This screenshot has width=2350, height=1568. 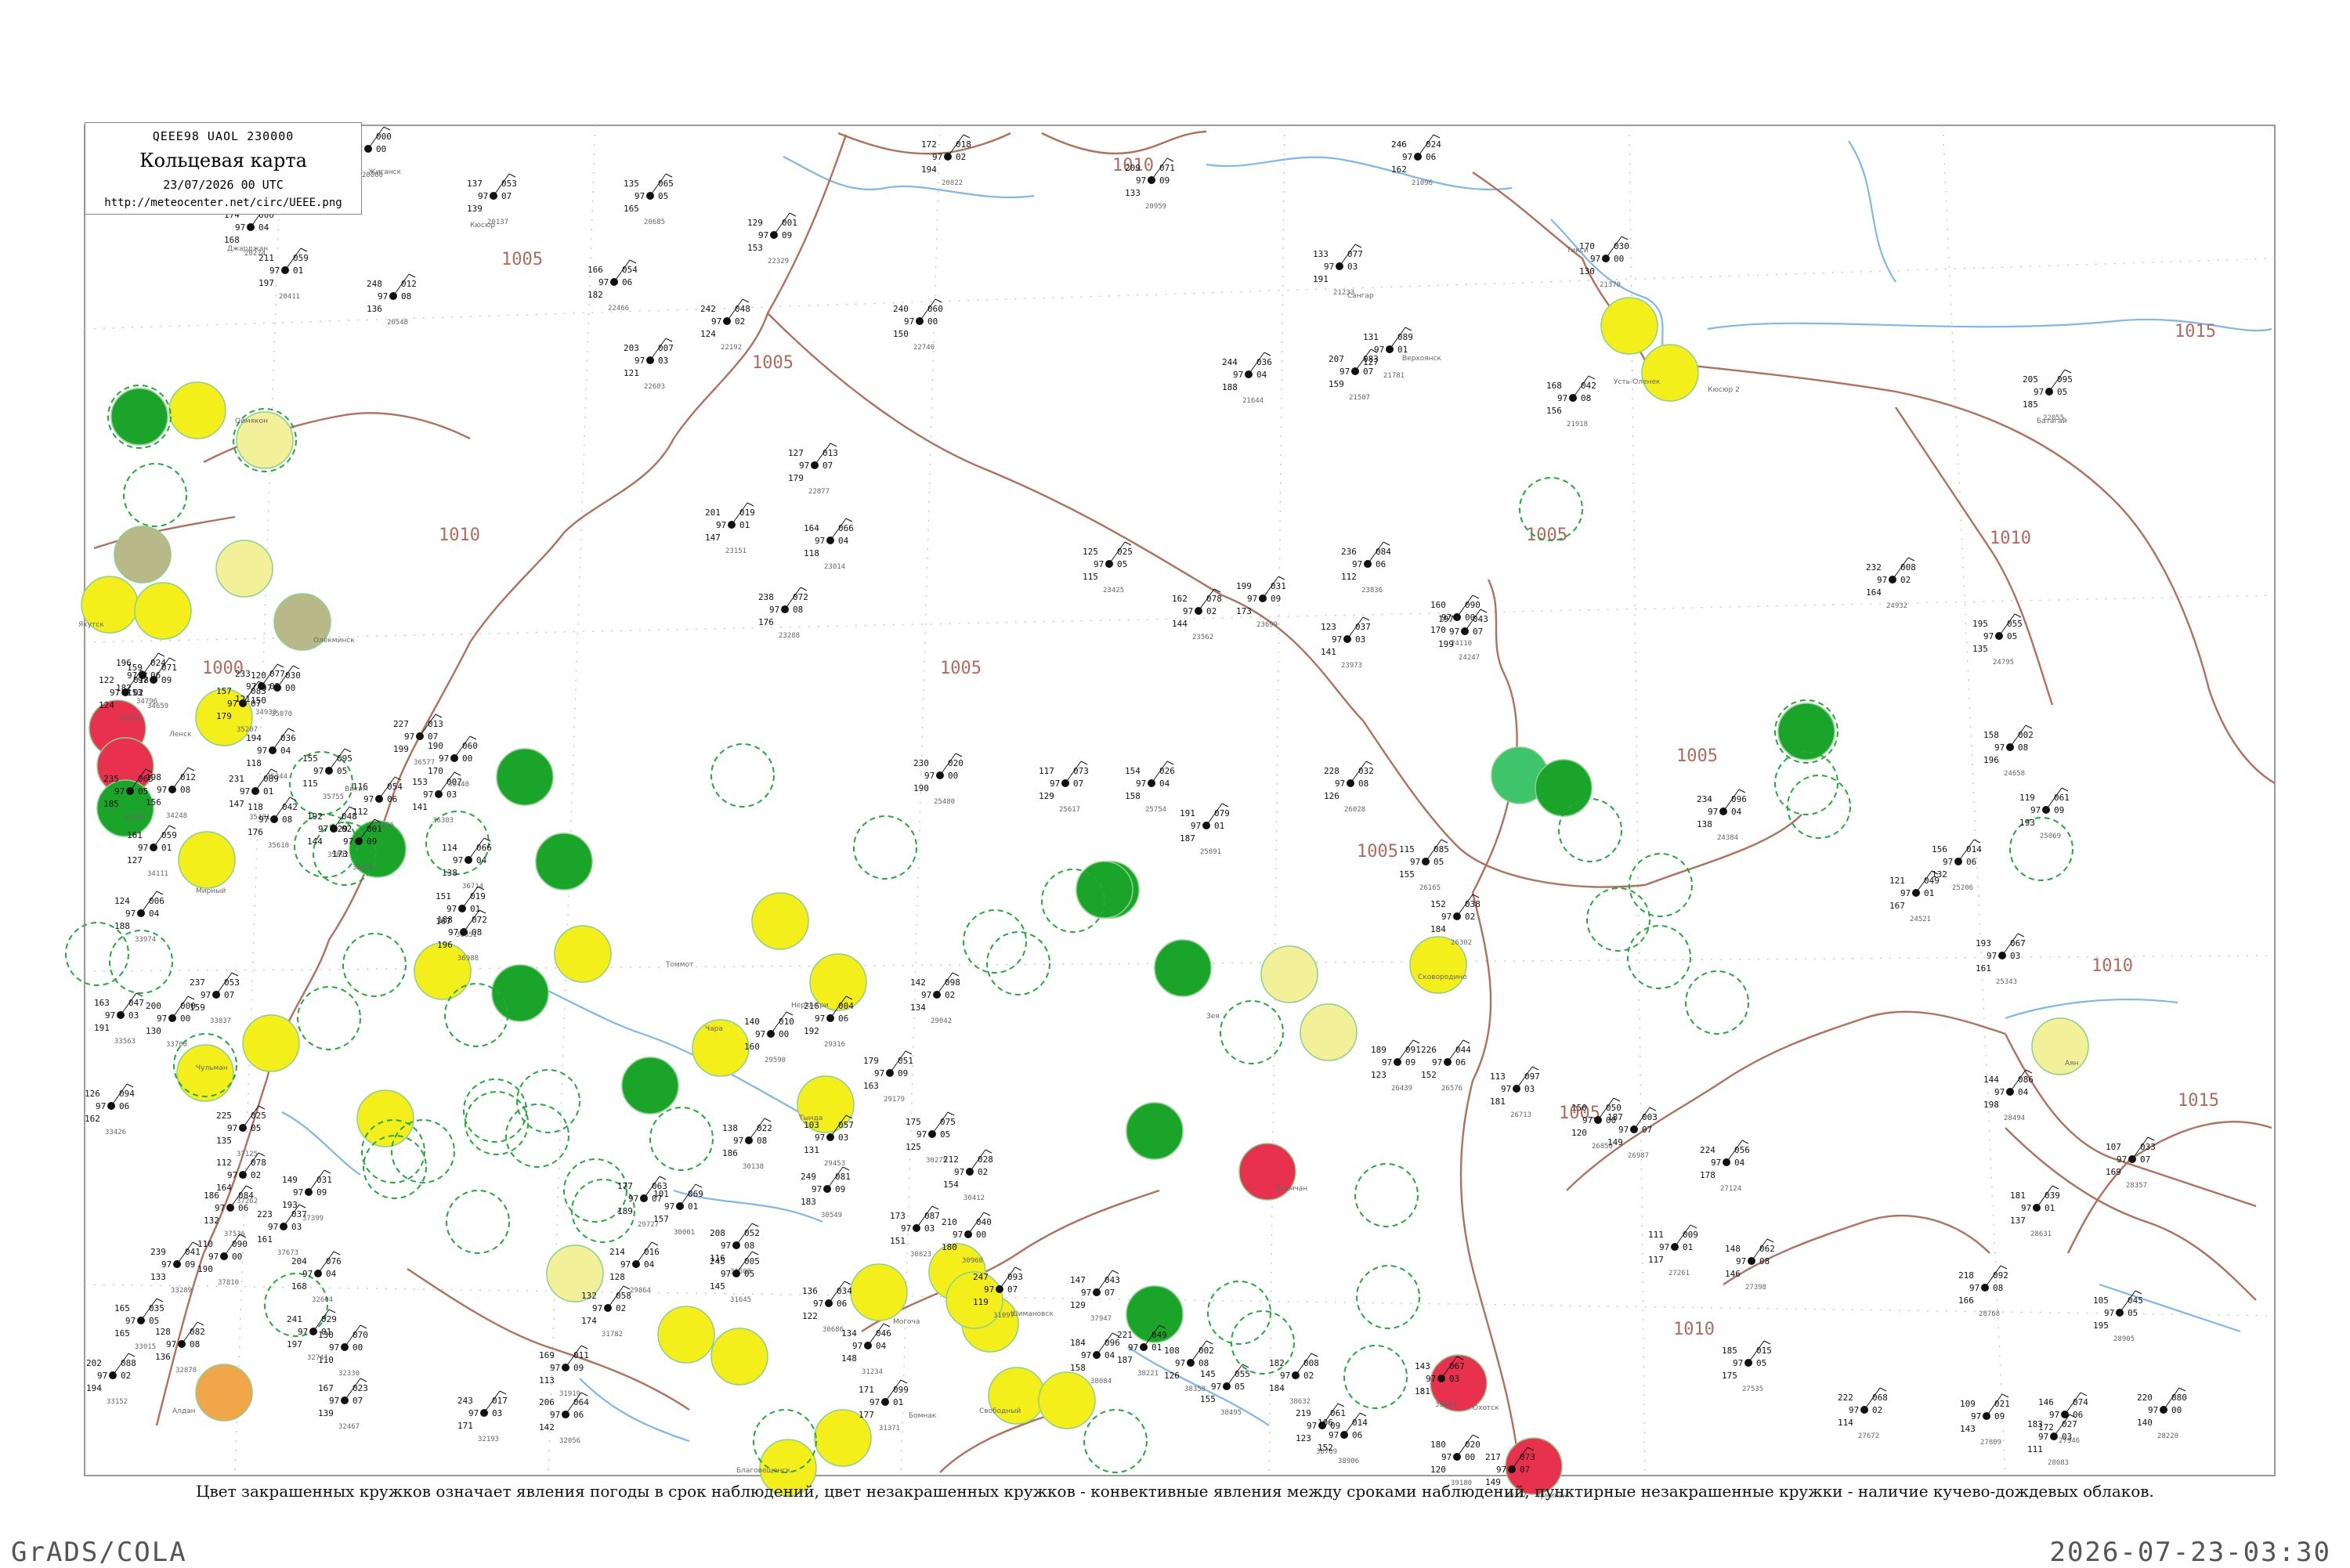 What do you see at coordinates (232, 240) in the screenshot?
I see `visibility-value: 168` at bounding box center [232, 240].